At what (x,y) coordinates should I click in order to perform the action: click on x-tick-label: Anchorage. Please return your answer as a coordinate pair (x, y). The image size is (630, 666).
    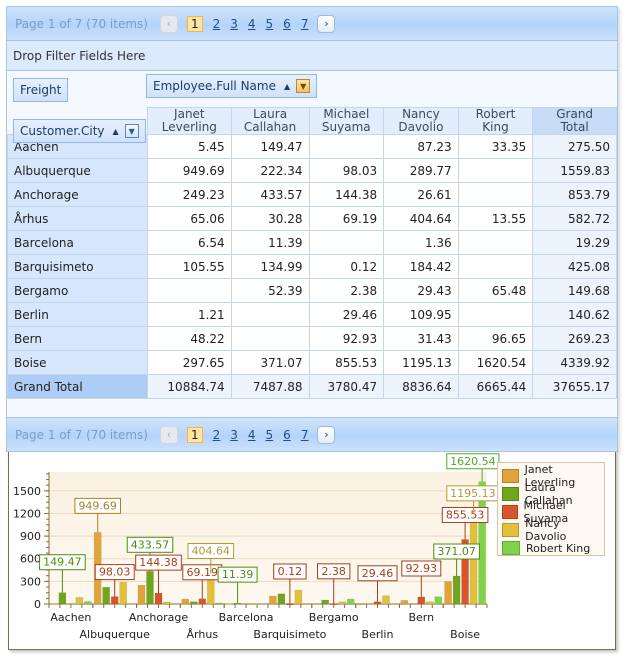
    Looking at the image, I should click on (158, 617).